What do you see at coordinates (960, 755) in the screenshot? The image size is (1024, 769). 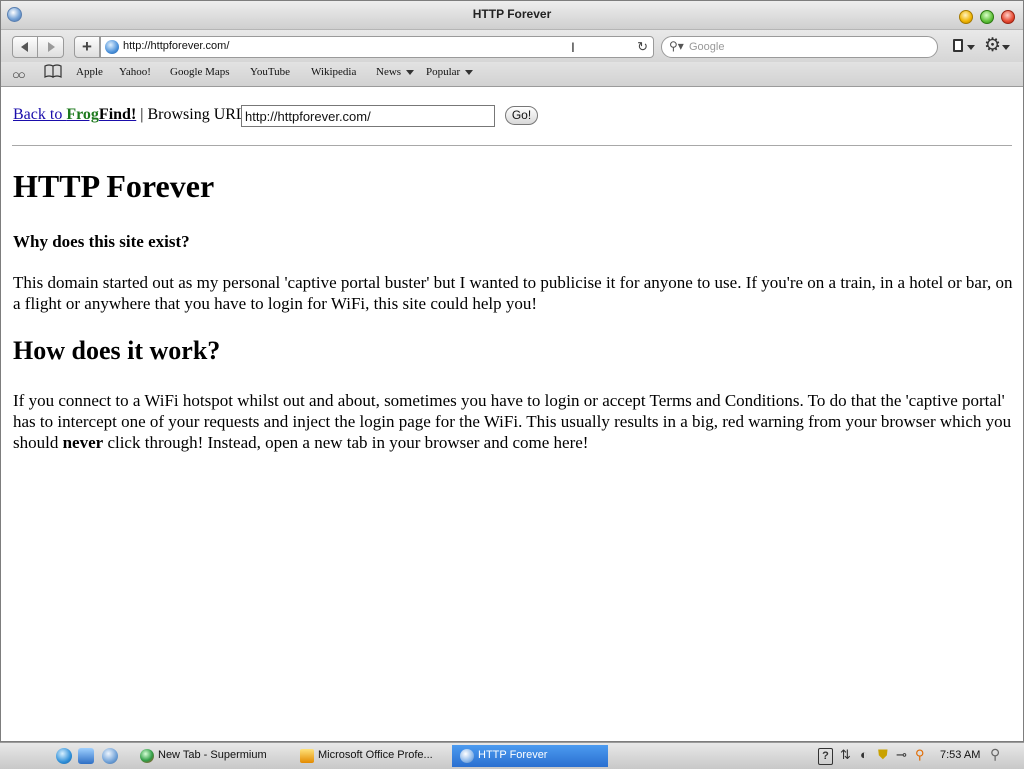 I see `clock: 7:53 AM` at bounding box center [960, 755].